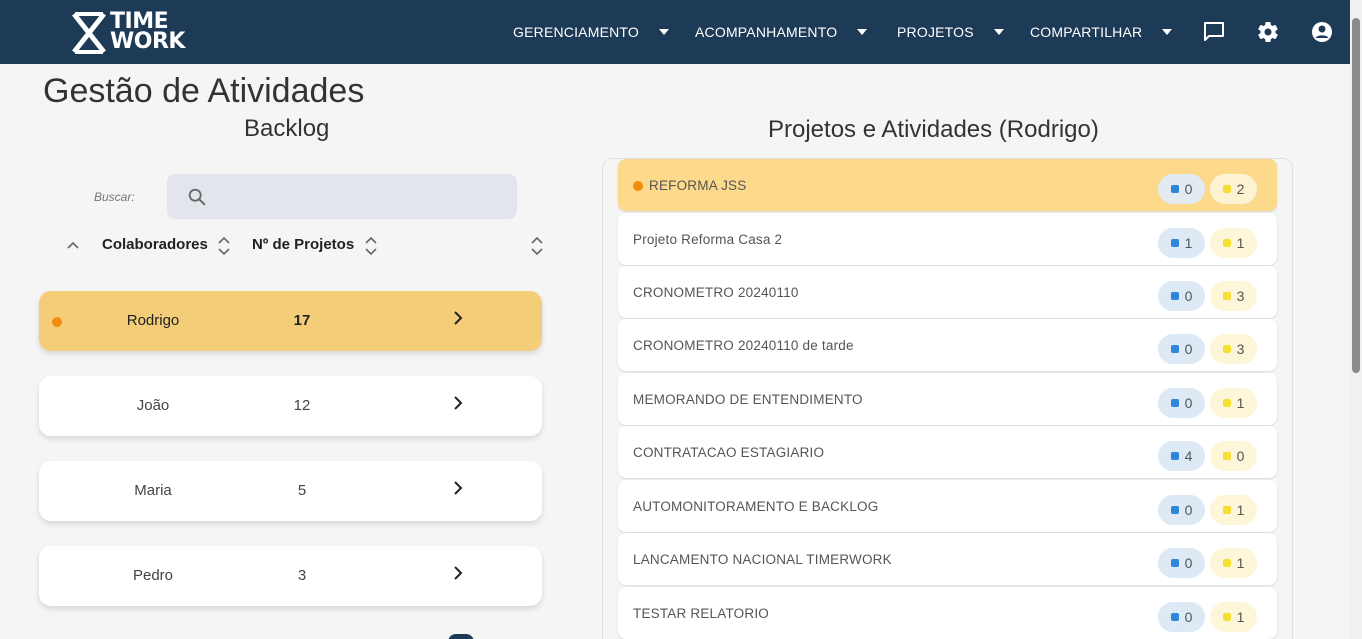 Image resolution: width=1362 pixels, height=639 pixels. Describe the element at coordinates (947, 239) in the screenshot. I see `project-row: Projeto Reforma Casa 2 1 1` at that location.